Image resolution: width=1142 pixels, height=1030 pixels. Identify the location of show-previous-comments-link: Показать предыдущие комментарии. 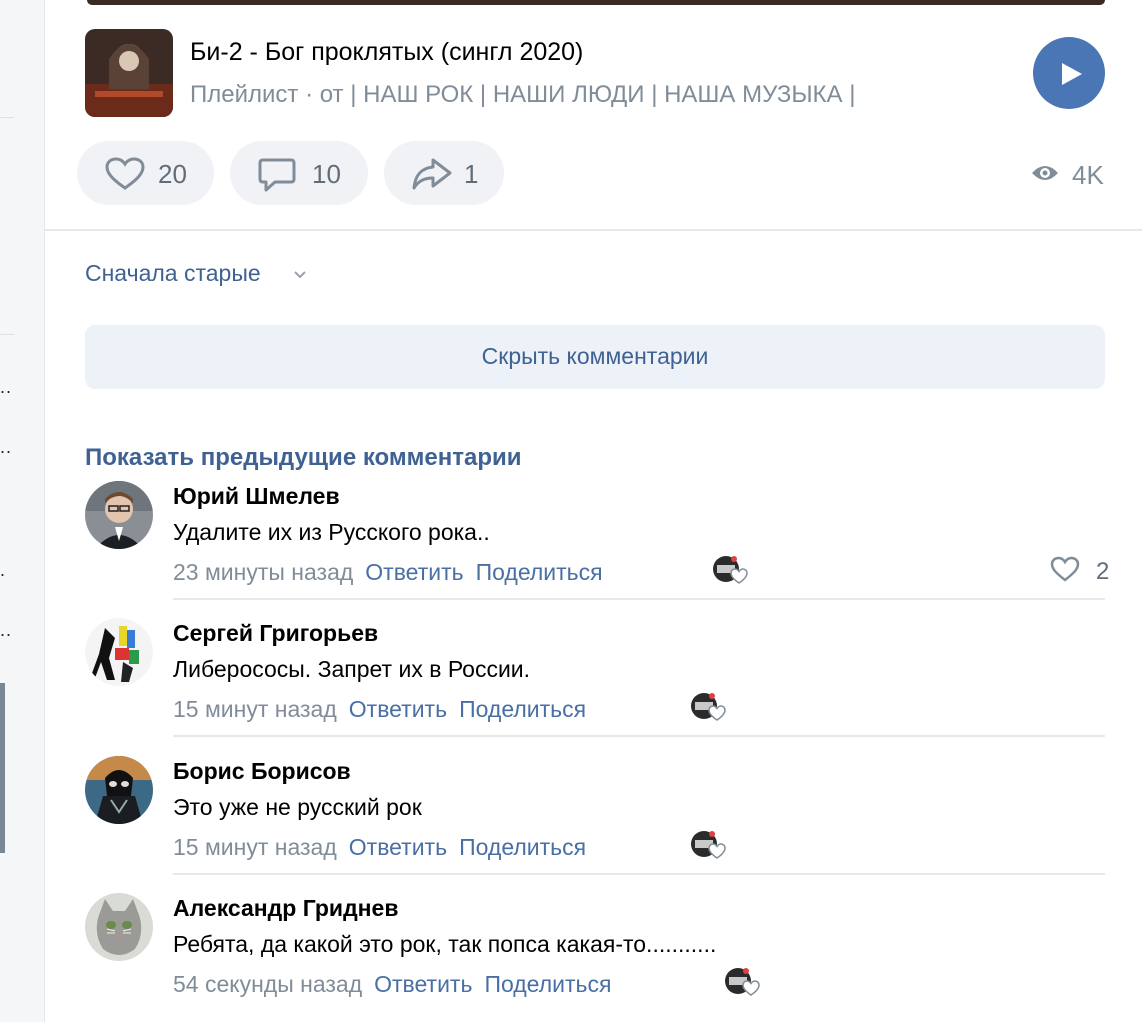
(303, 458).